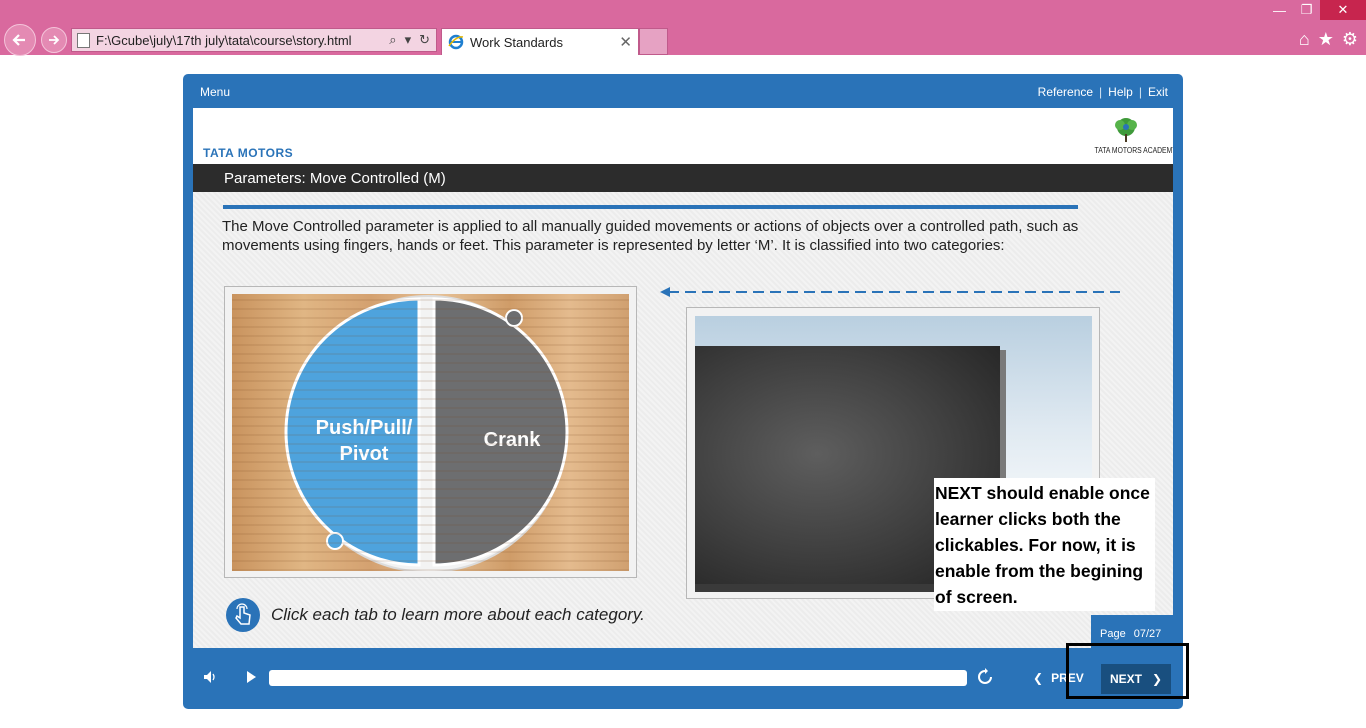  What do you see at coordinates (625, 42) in the screenshot?
I see `tab-close-icon: ✕` at bounding box center [625, 42].